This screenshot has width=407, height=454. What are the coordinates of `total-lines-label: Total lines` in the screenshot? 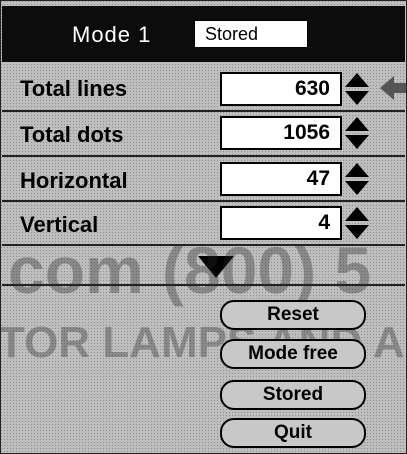 It's located at (74, 88).